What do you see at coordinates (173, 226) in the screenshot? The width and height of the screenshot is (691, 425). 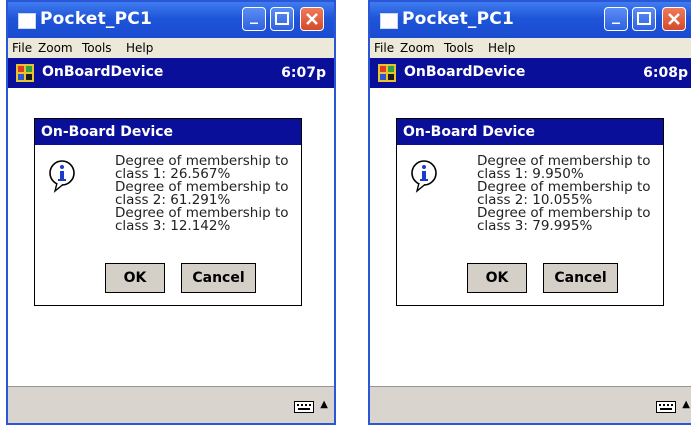 I see `message-line: class 3: 12.142%` at bounding box center [173, 226].